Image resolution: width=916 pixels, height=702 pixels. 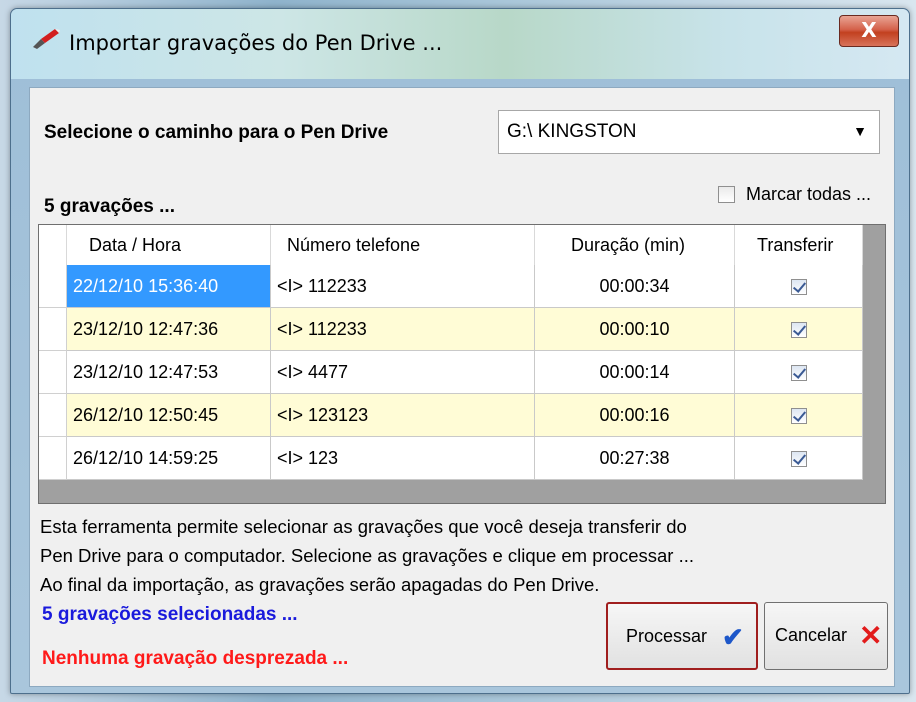 I want to click on table-row: 22/12/10 15:36:40 <I> 112233 00:00:34, so click(x=451, y=286).